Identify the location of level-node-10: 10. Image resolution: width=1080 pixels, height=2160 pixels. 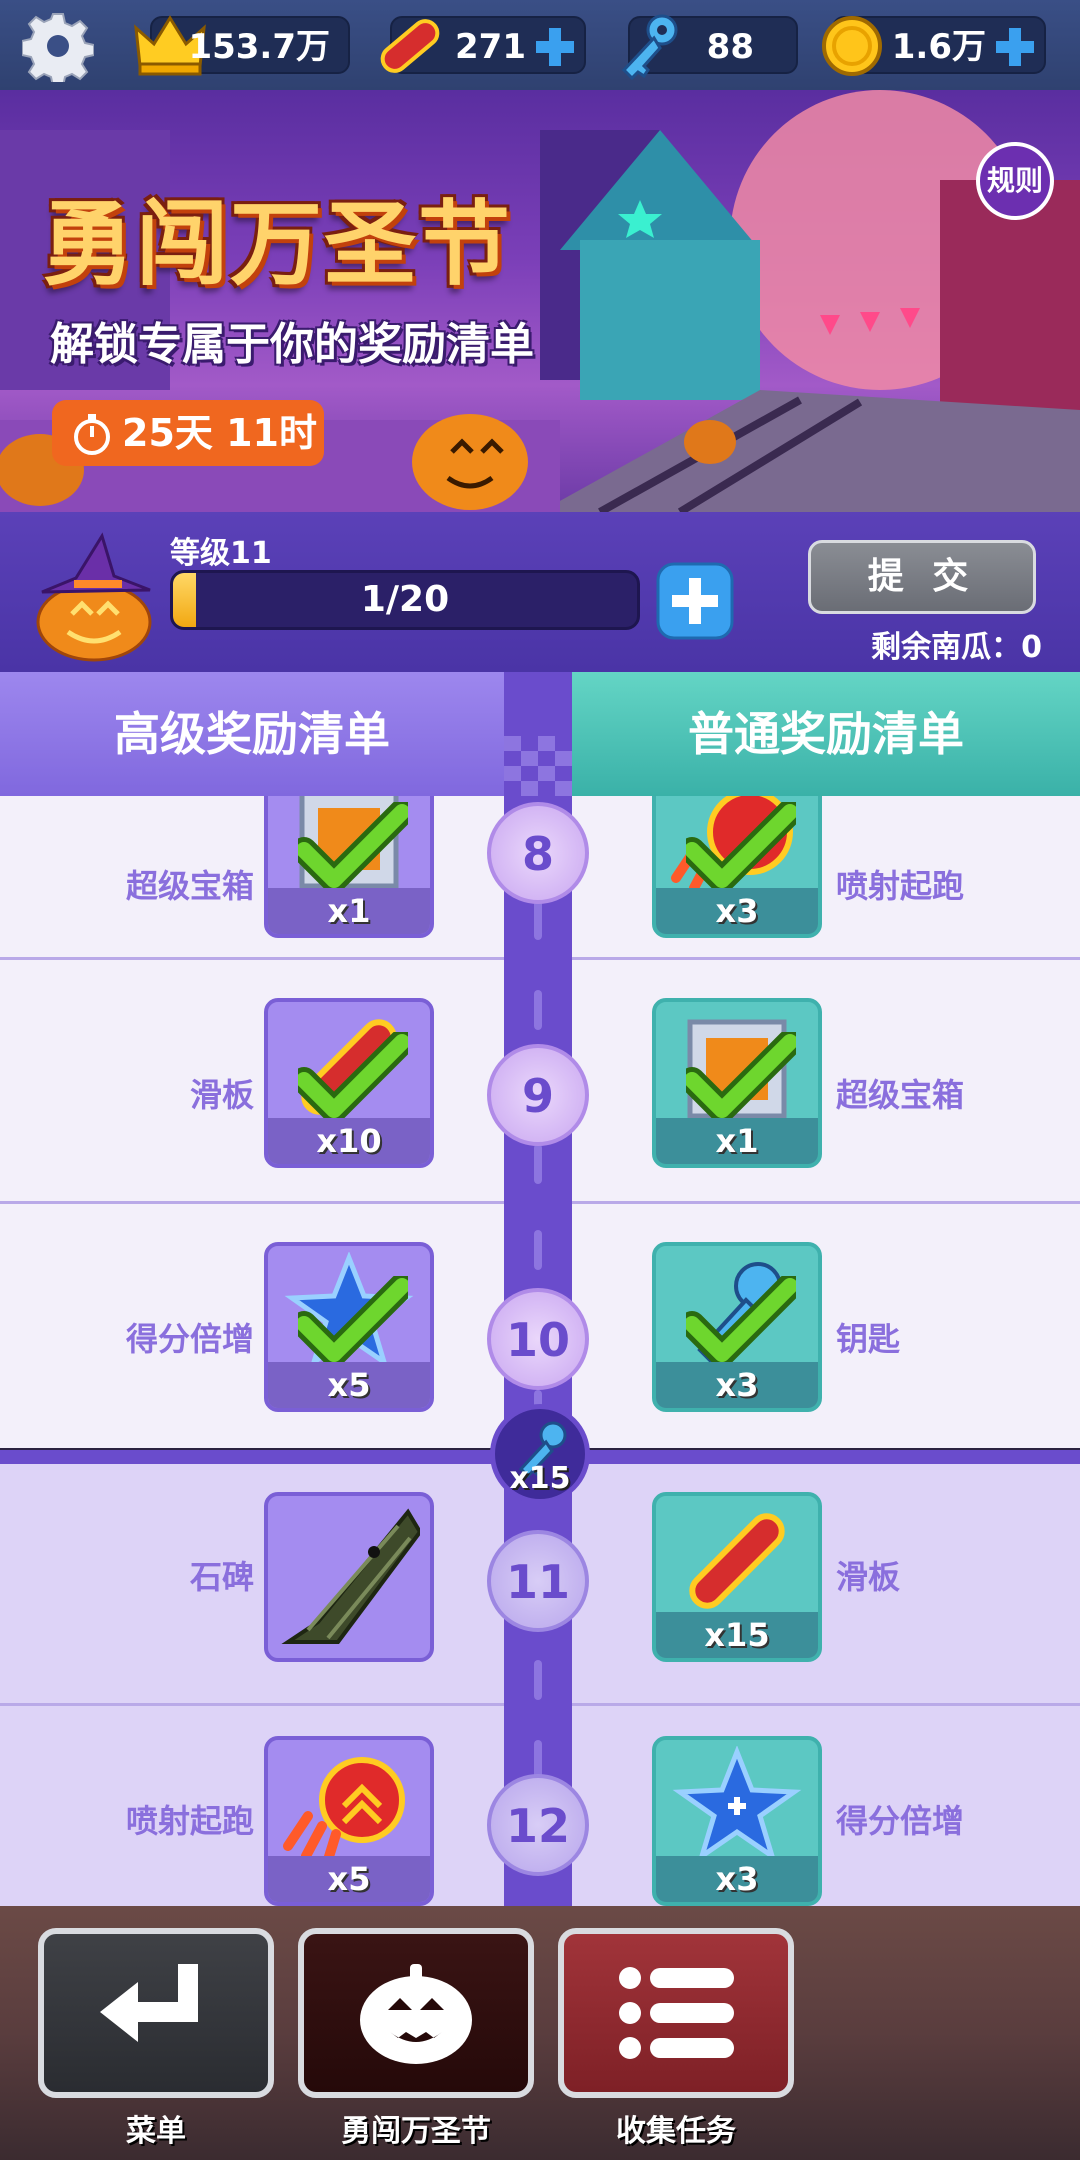
(538, 1339).